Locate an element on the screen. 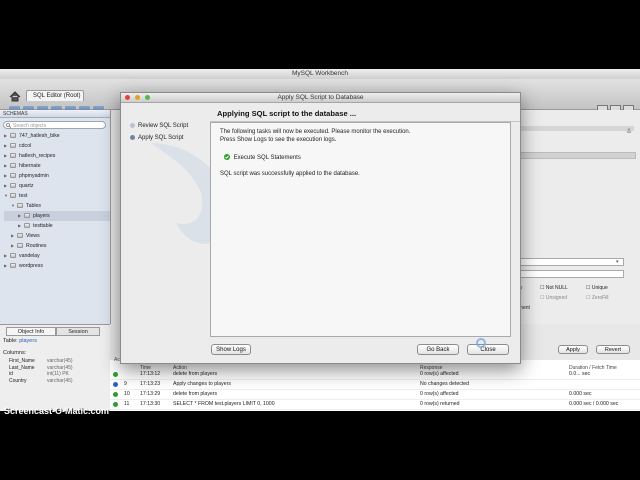 The width and height of the screenshot is (640, 480). step-review: Review SQL Script is located at coordinates (159, 126).